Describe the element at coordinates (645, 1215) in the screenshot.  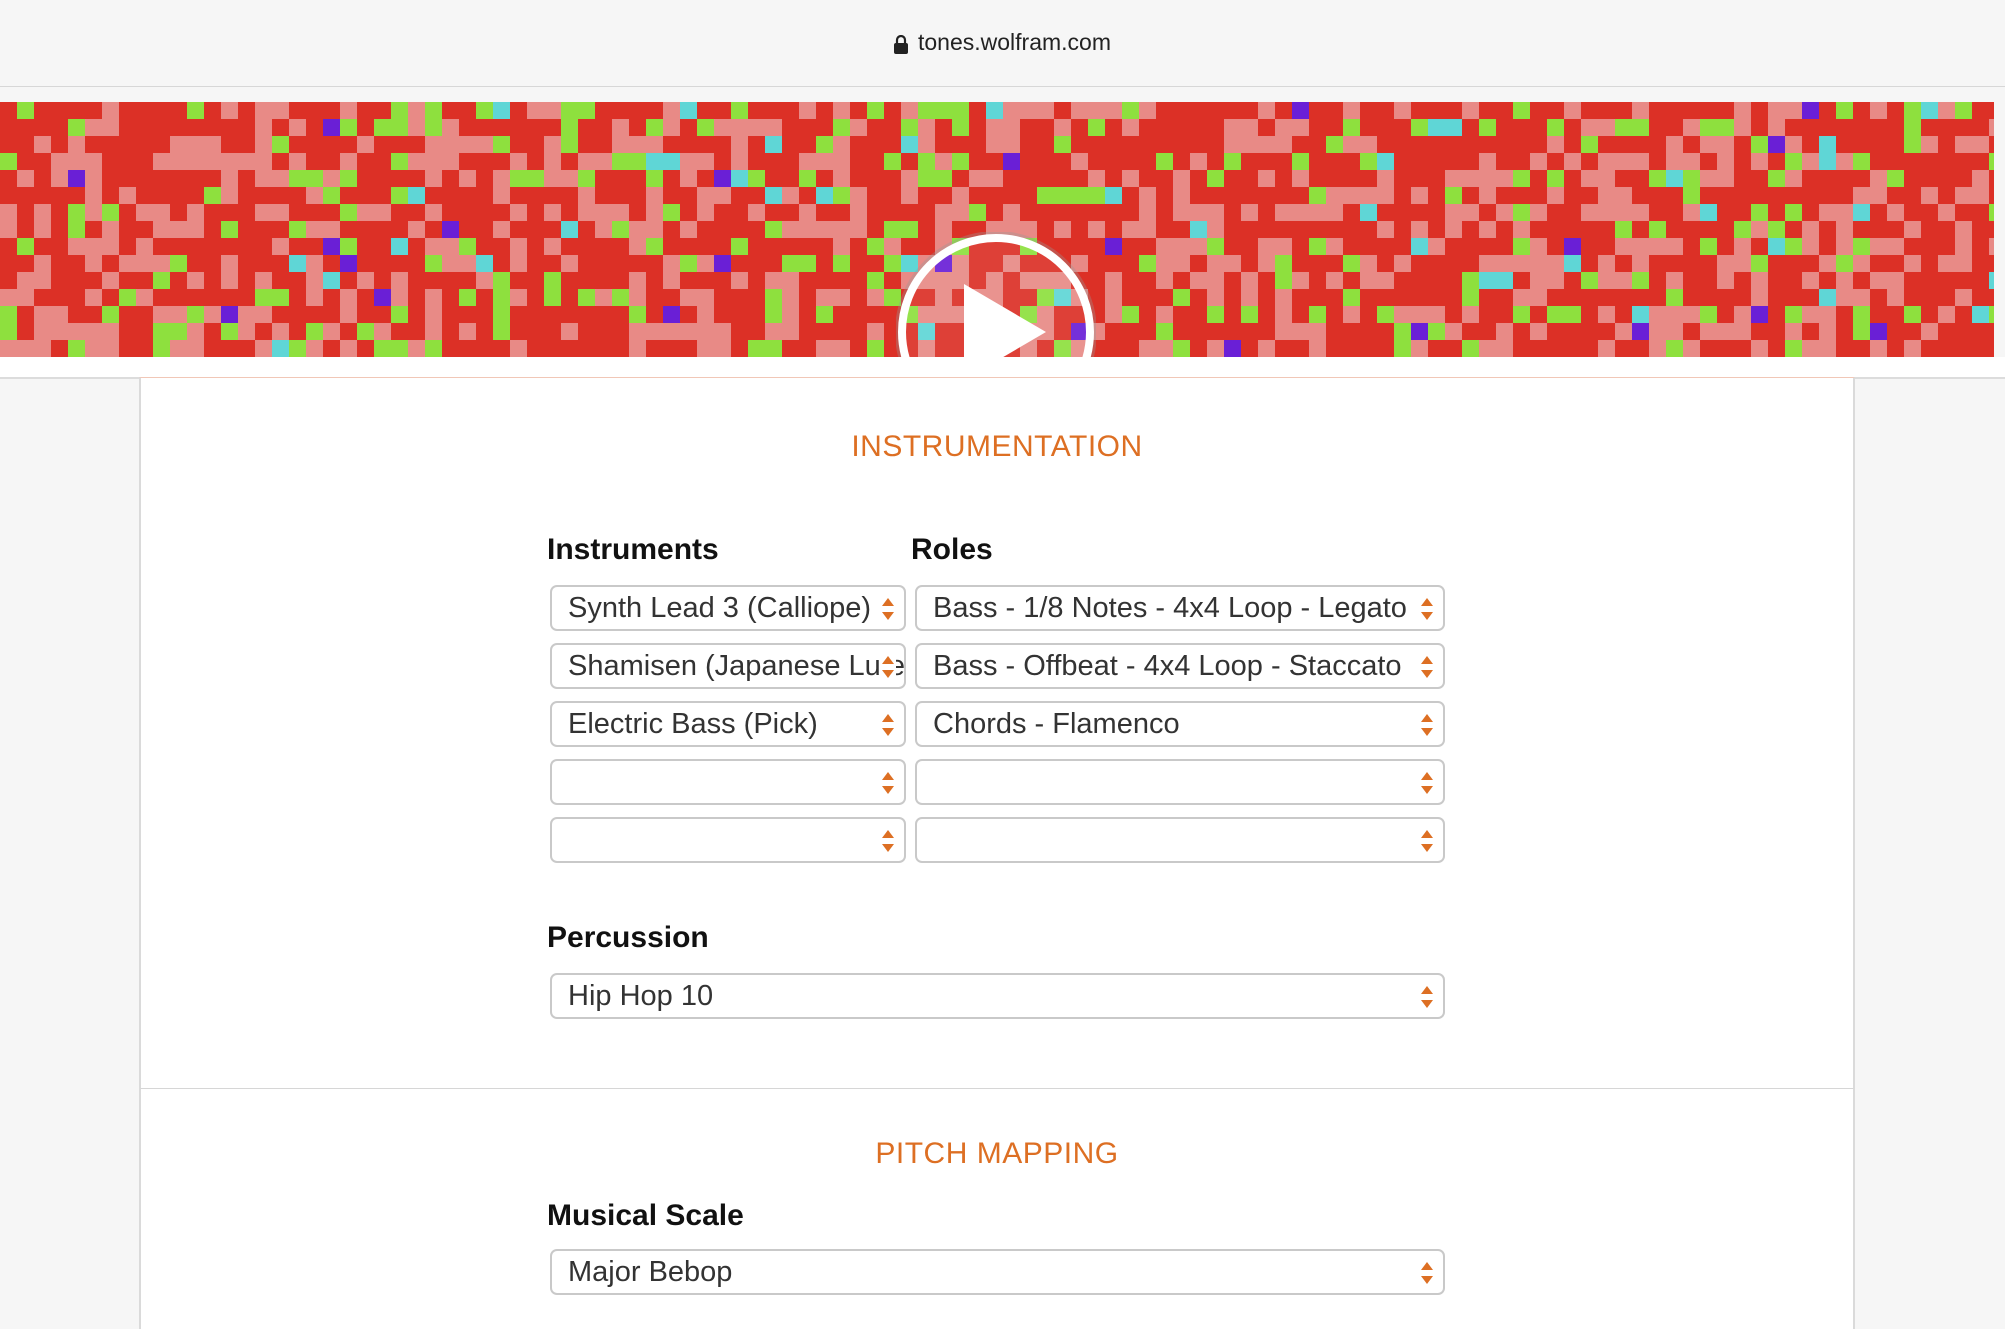
I see `musical-scale-label: Musical Scale` at that location.